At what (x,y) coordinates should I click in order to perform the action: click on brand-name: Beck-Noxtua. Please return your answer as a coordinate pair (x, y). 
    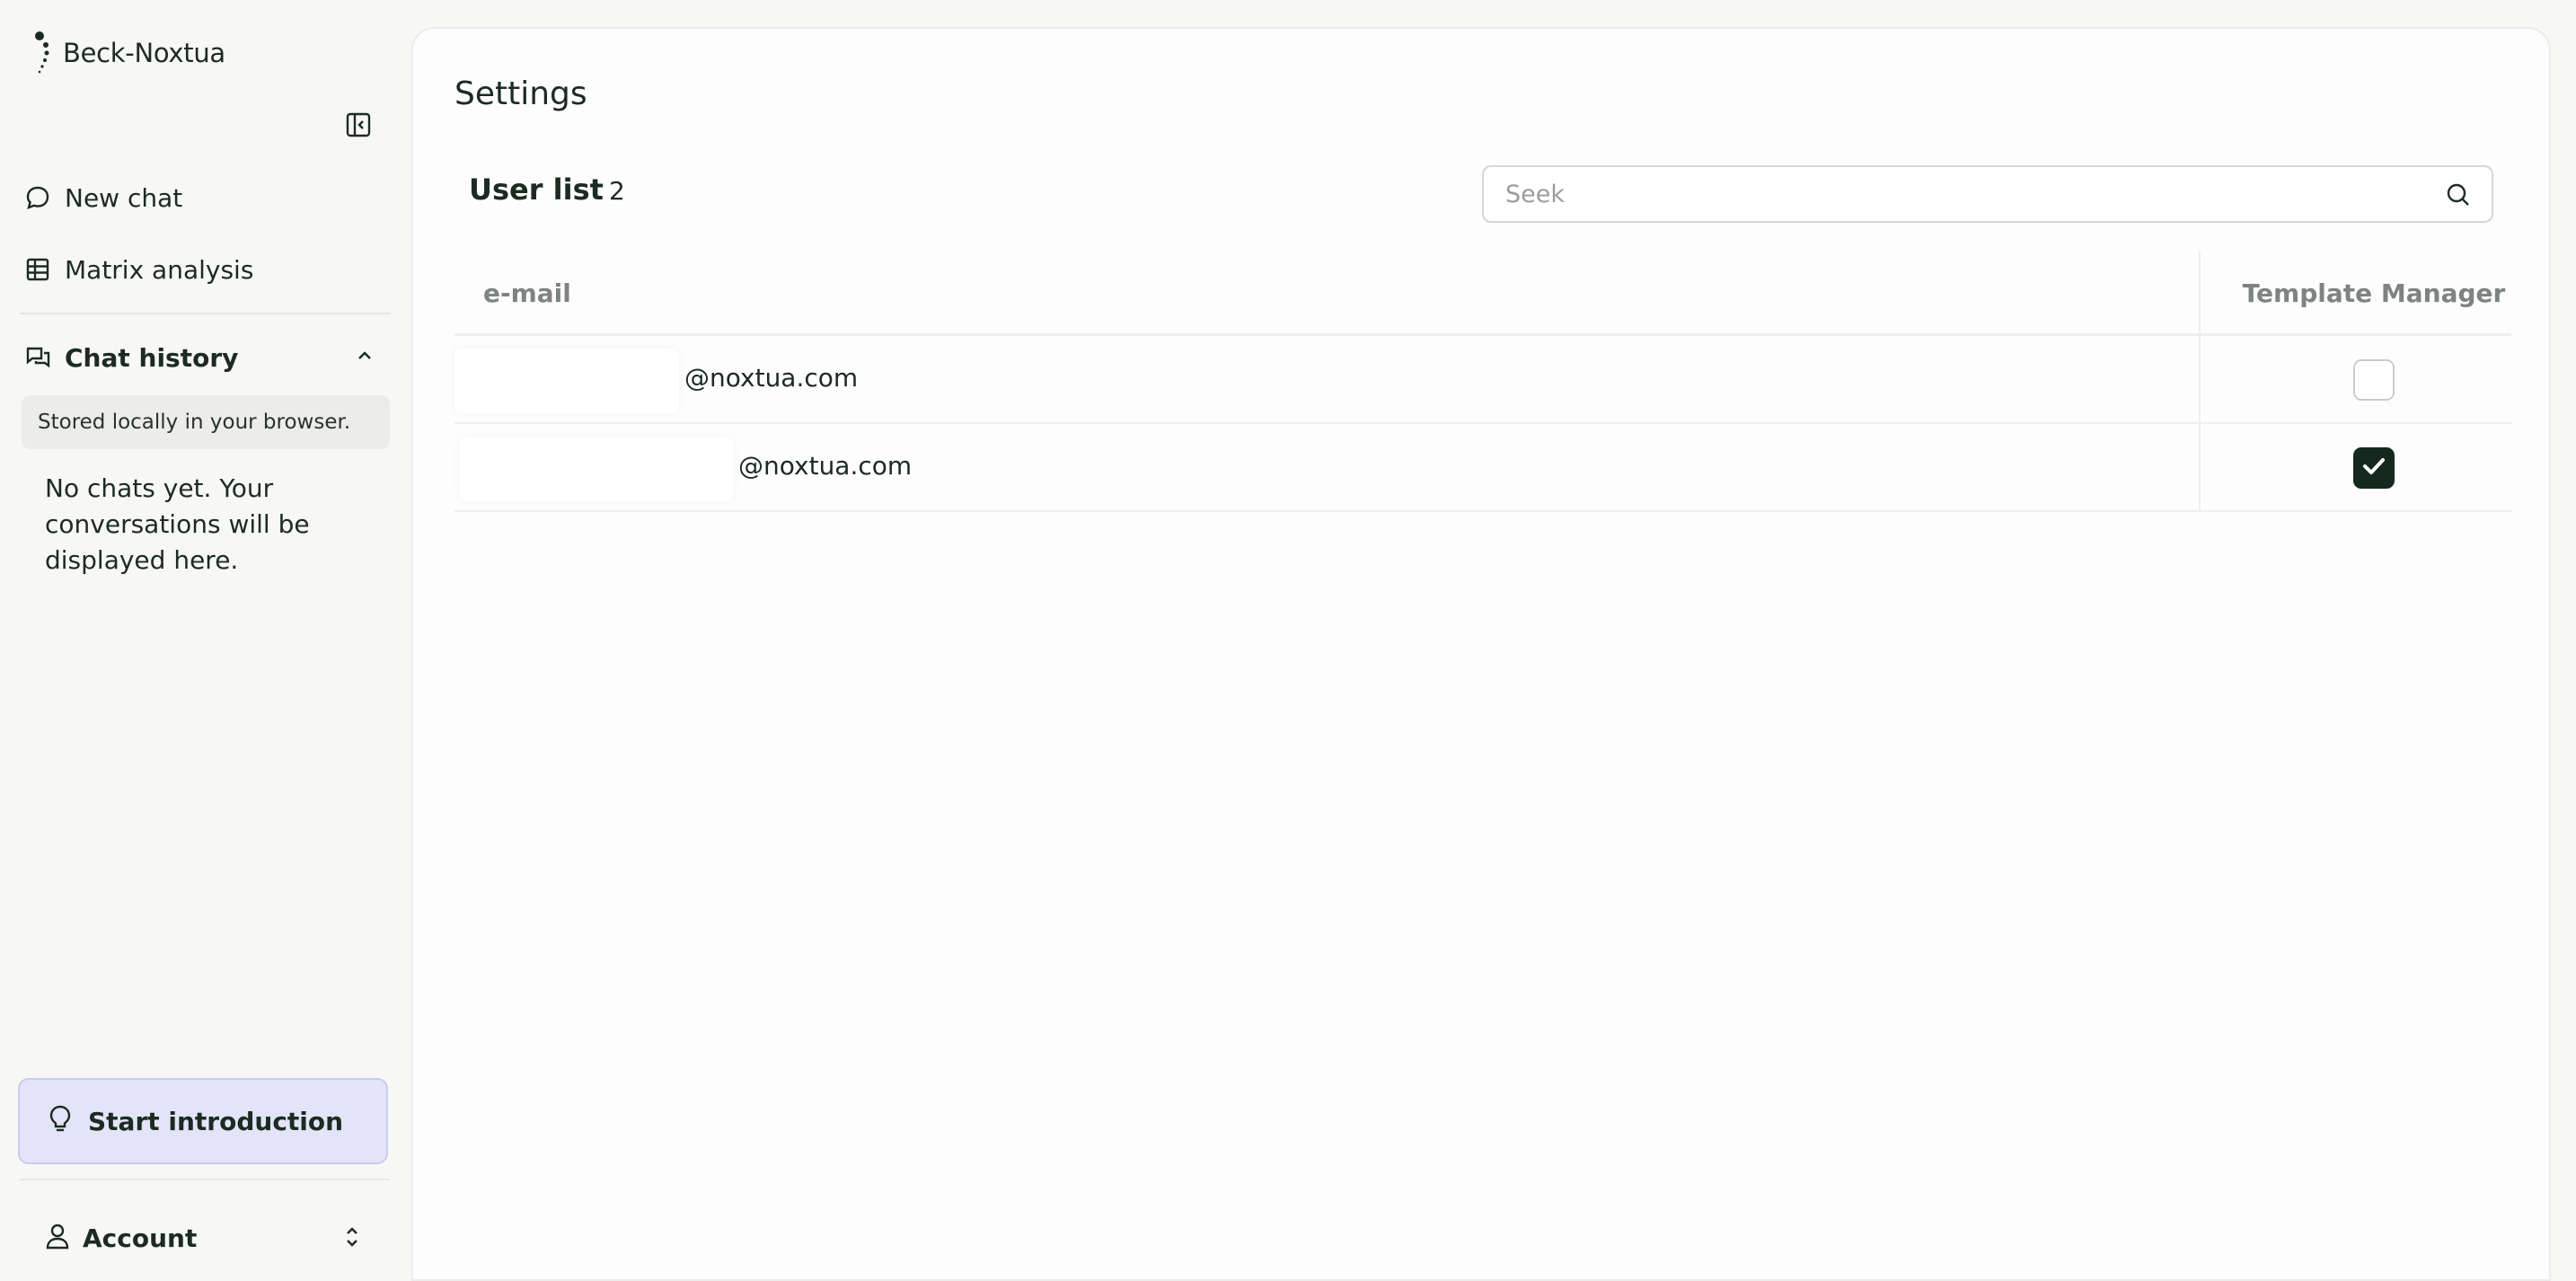
    Looking at the image, I should click on (144, 53).